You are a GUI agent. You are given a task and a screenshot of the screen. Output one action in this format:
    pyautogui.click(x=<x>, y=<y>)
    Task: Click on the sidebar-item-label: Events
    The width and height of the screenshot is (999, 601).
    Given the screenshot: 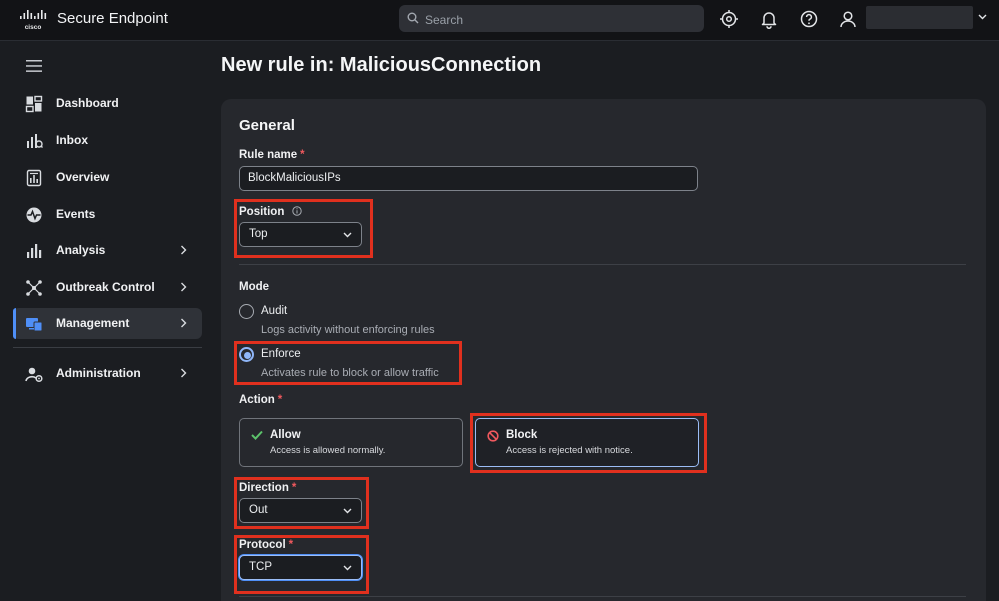 What is the action you would take?
    pyautogui.click(x=76, y=214)
    